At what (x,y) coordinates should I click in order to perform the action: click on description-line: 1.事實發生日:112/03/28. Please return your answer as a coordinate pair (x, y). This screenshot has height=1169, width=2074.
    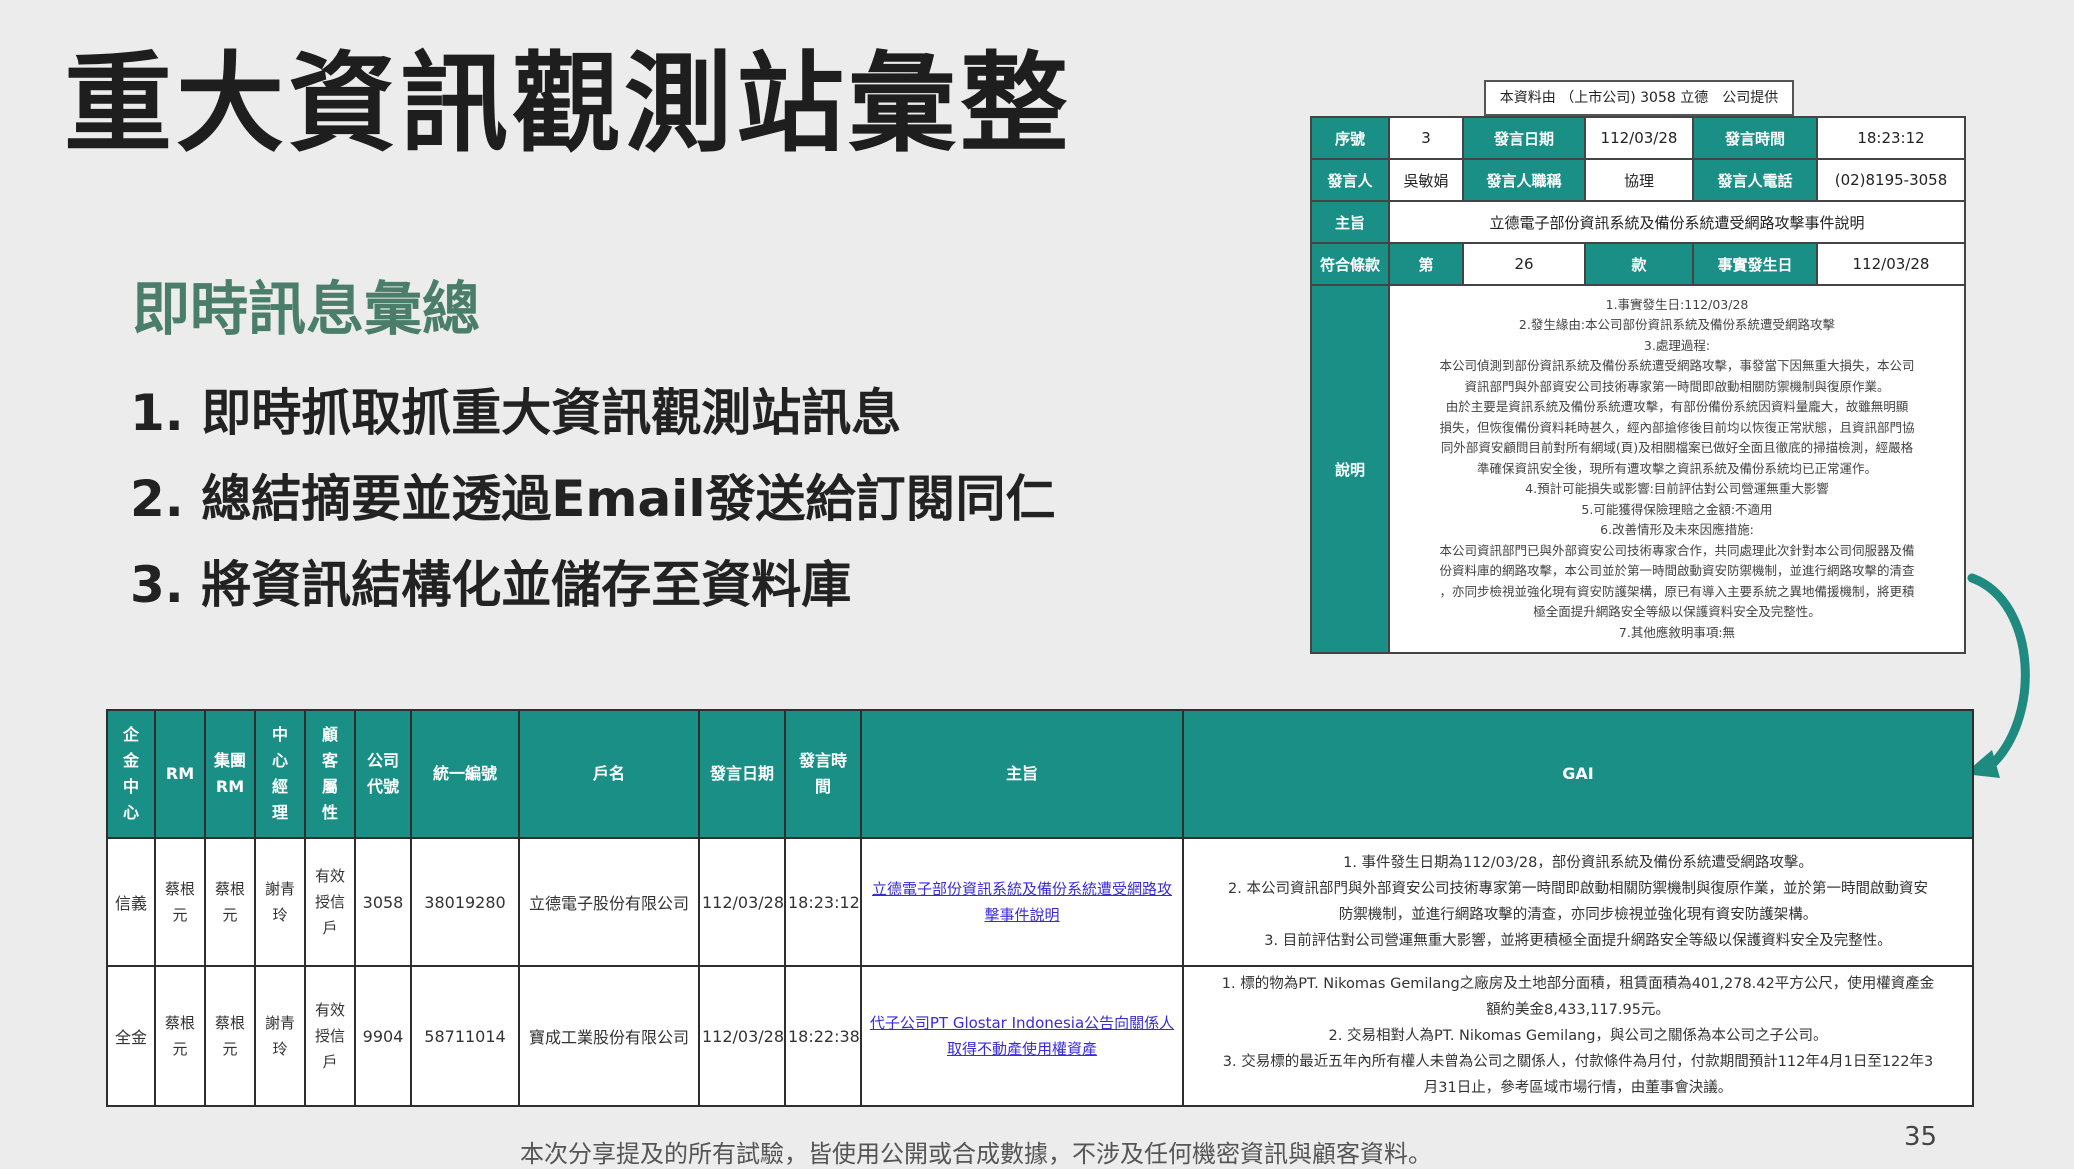
    Looking at the image, I should click on (1677, 304).